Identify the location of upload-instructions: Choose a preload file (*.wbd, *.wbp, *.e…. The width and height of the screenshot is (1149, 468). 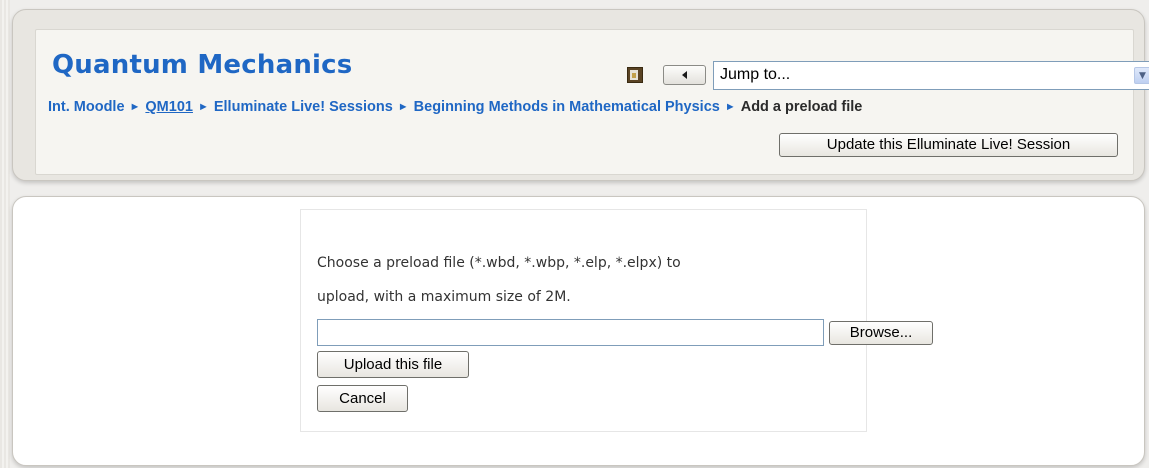
(567, 280).